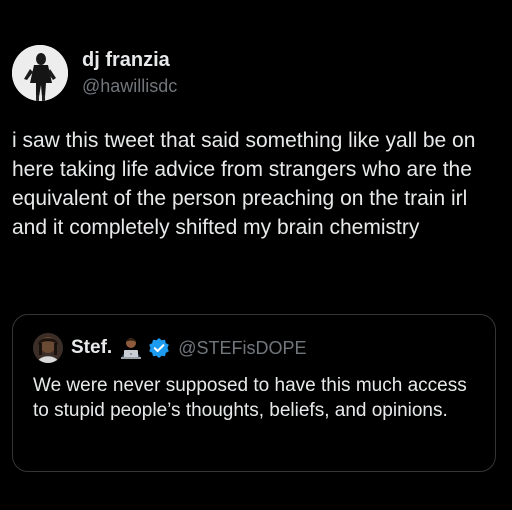  What do you see at coordinates (129, 73) in the screenshot?
I see `author-names: dj franzia @hawillisdc` at bounding box center [129, 73].